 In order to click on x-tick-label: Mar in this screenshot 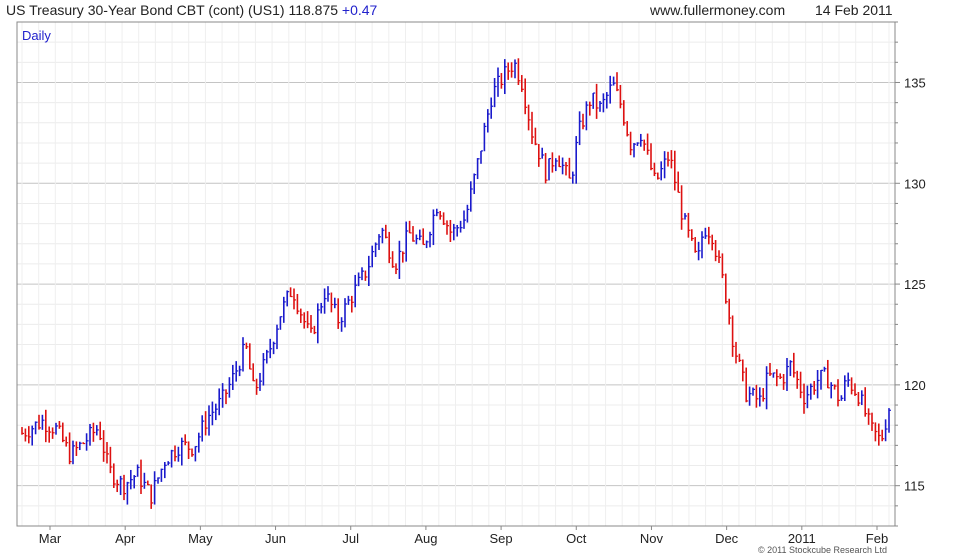, I will do `click(50, 538)`.